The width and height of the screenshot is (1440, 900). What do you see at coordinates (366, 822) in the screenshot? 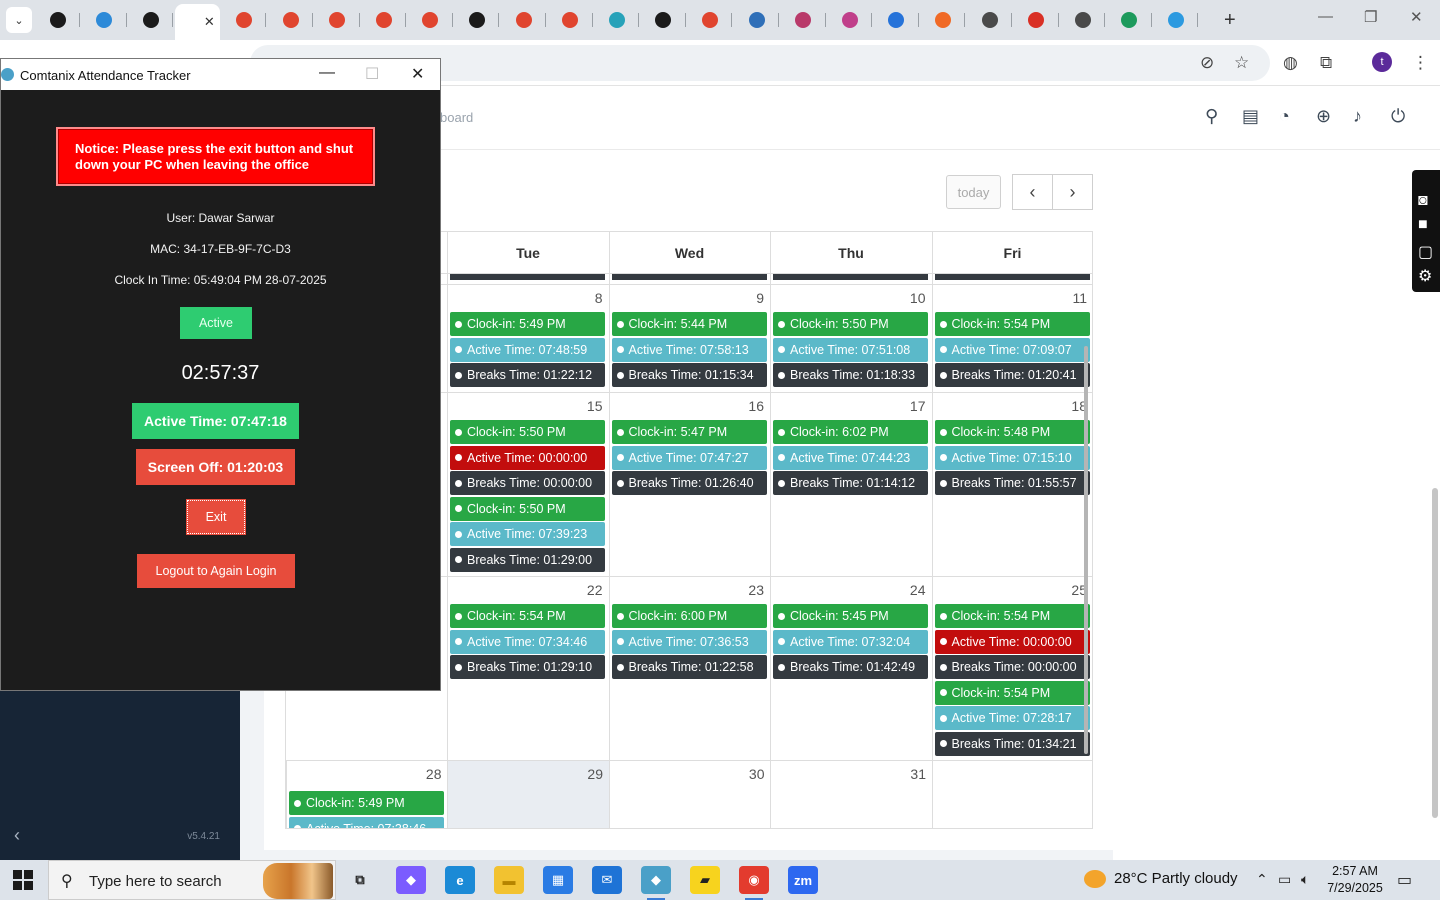
I see `calendar-event: Active Time: 07:38:46` at bounding box center [366, 822].